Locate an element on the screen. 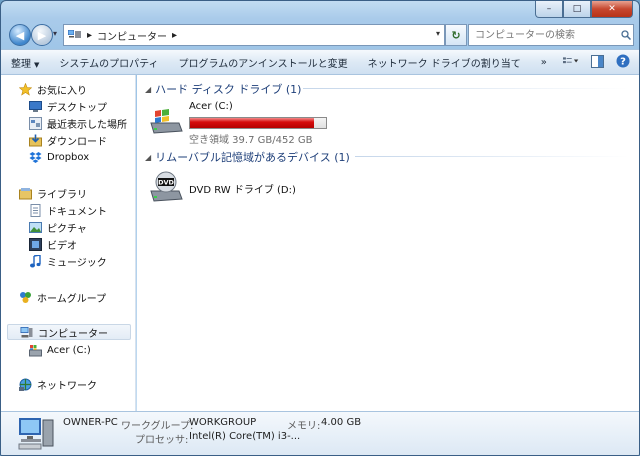 Image resolution: width=640 pixels, height=456 pixels. nav-recent-places: 最近表示した場所 is located at coordinates (78, 123).